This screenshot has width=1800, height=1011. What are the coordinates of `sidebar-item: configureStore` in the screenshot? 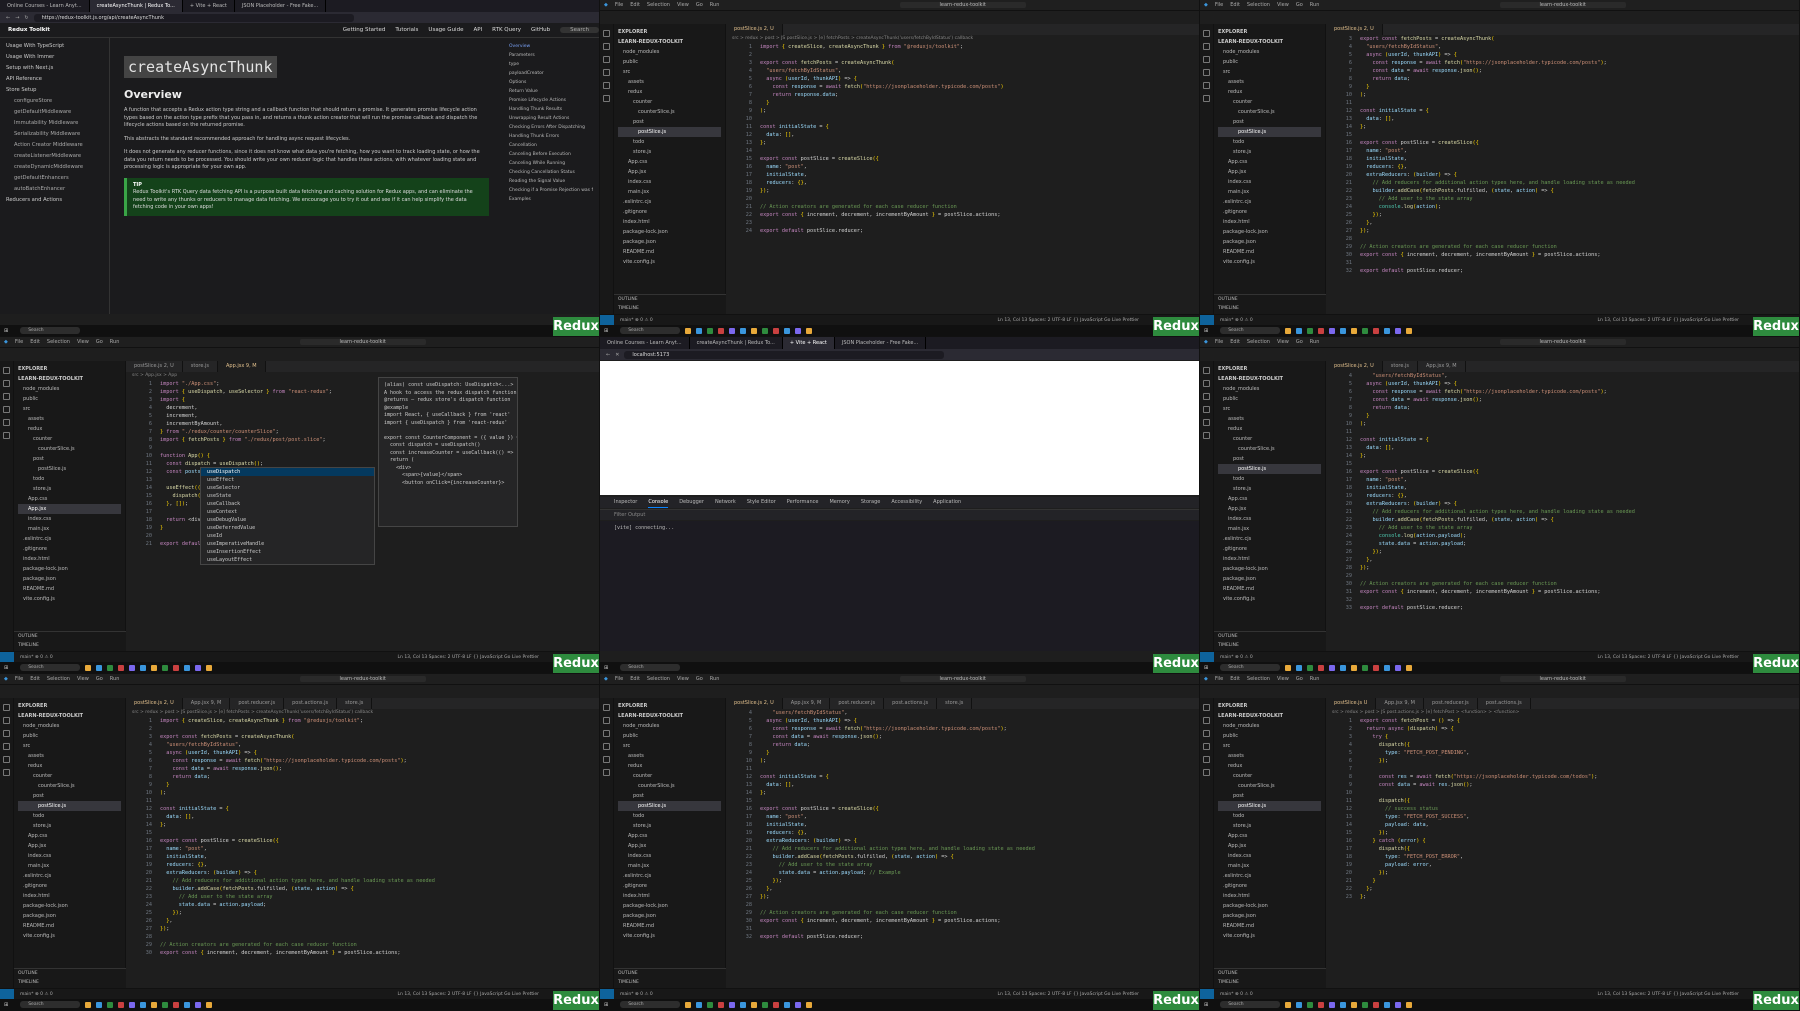 It's located at (54, 101).